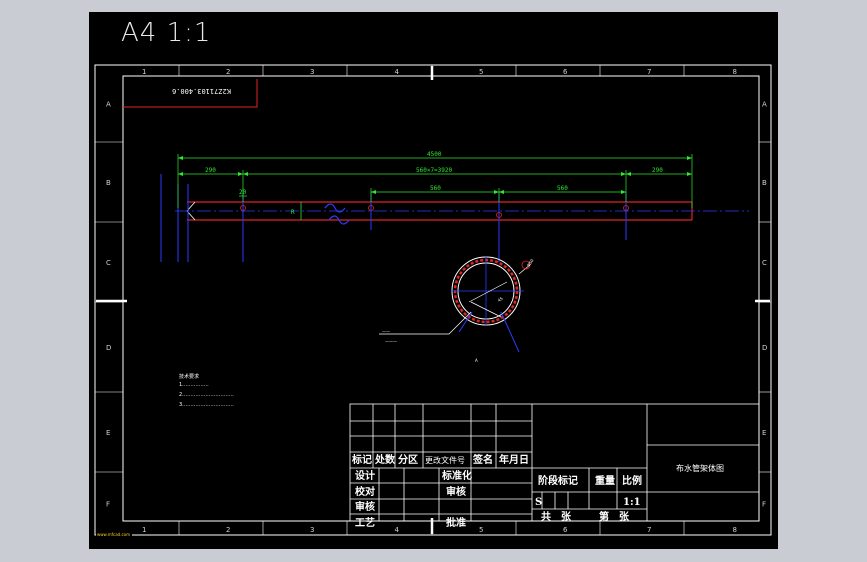 This screenshot has height=562, width=867. What do you see at coordinates (365, 491) in the screenshot?
I see `tb-check: 校对` at bounding box center [365, 491].